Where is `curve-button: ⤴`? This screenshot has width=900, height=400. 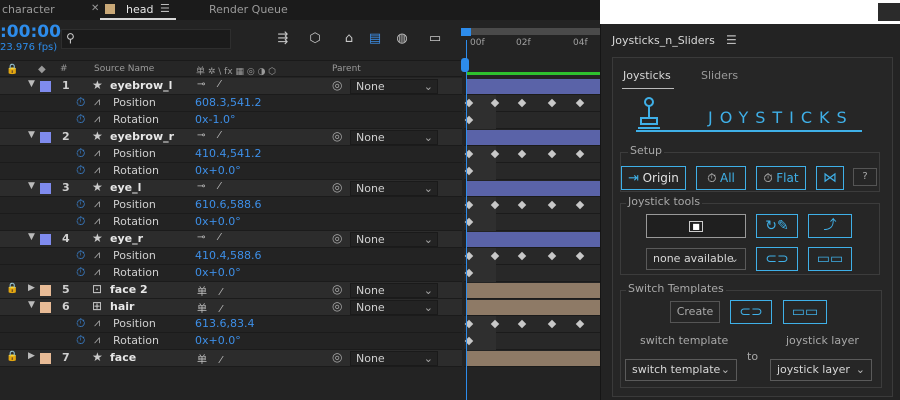
curve-button: ⤴ is located at coordinates (830, 226).